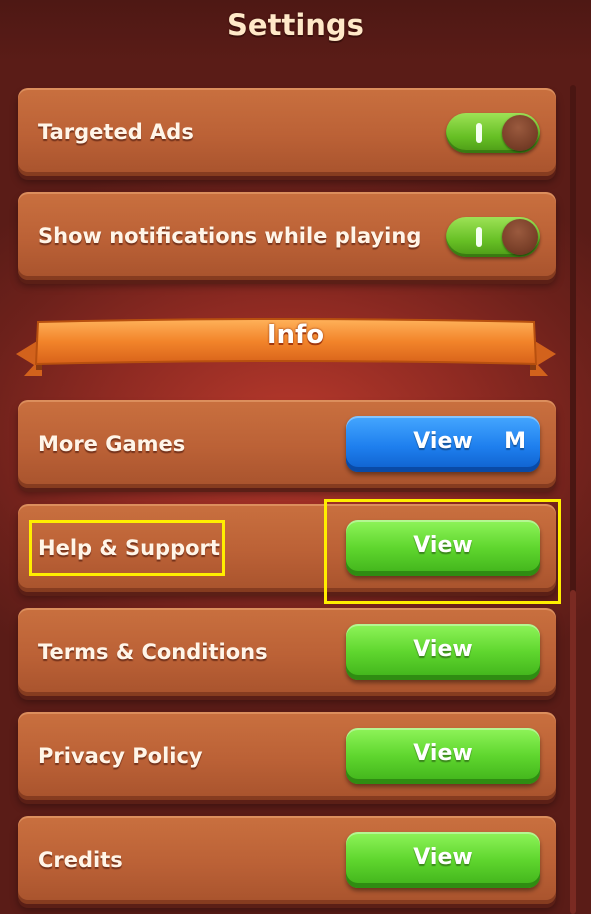 This screenshot has width=591, height=914. What do you see at coordinates (287, 652) in the screenshot?
I see `info-row-terms-conditions: Terms & Conditions View` at bounding box center [287, 652].